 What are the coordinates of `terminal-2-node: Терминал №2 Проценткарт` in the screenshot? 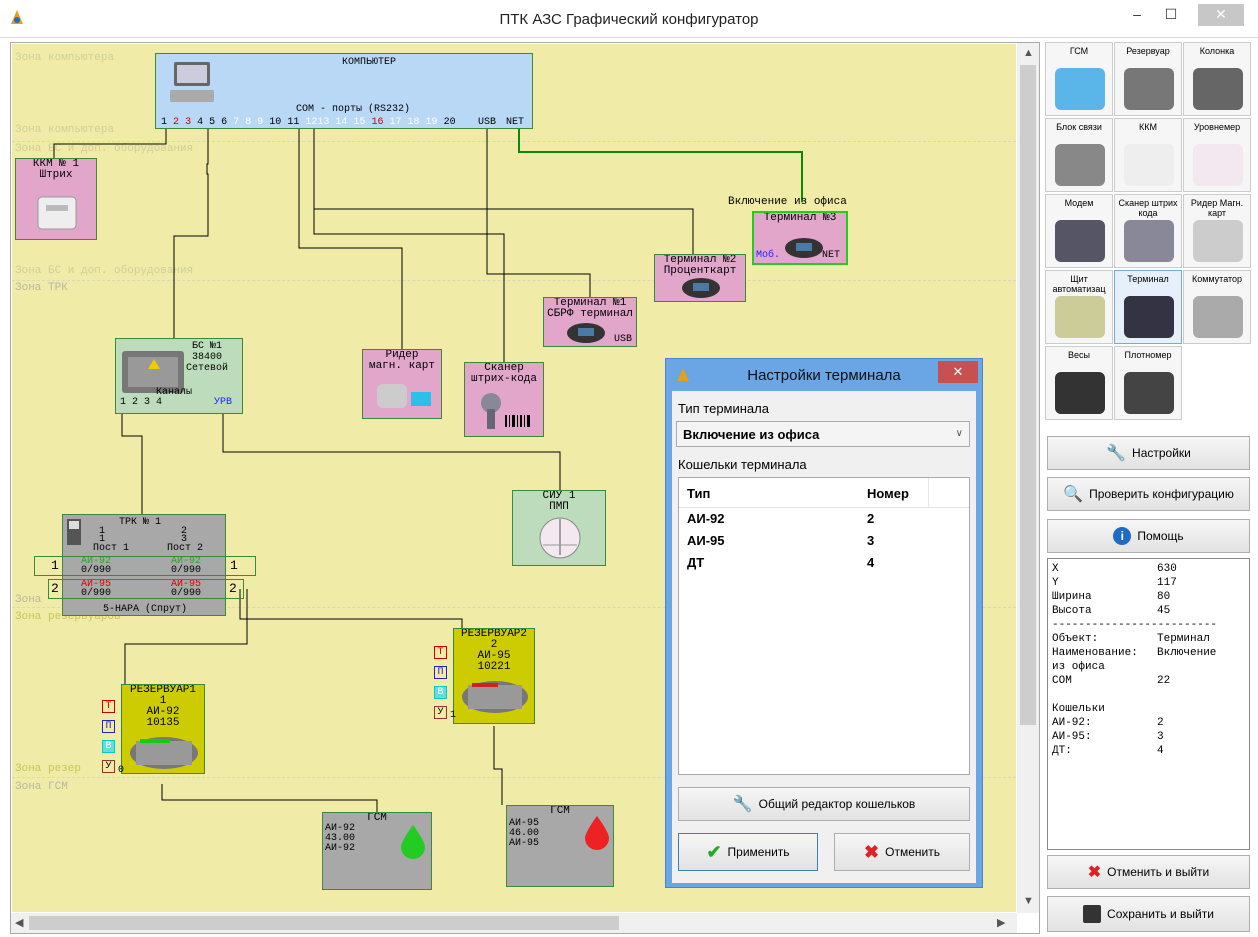 It's located at (700, 278).